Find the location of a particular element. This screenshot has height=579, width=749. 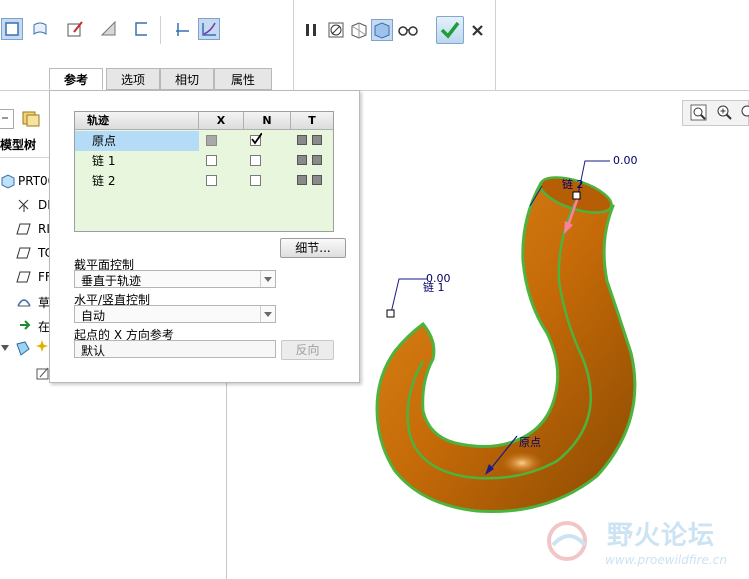

attached-preview-button is located at coordinates (359, 30).